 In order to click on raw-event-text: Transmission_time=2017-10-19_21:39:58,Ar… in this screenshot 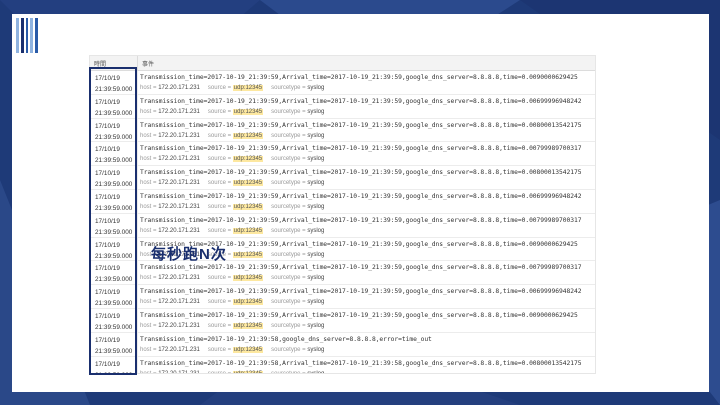, I will do `click(367, 363)`.